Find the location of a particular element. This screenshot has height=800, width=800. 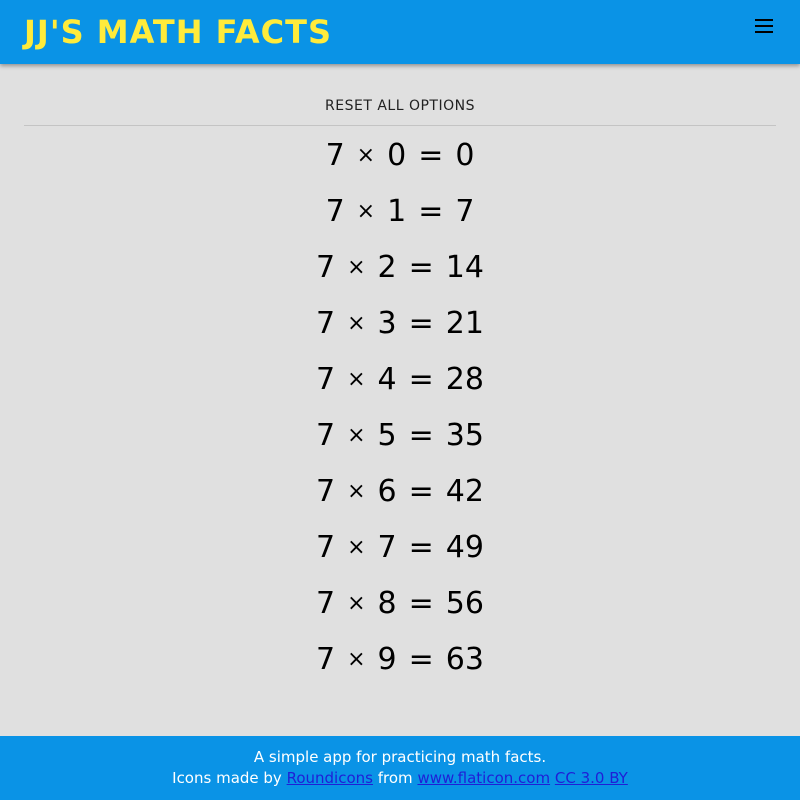

roundicons-link: Roundicons is located at coordinates (330, 778).